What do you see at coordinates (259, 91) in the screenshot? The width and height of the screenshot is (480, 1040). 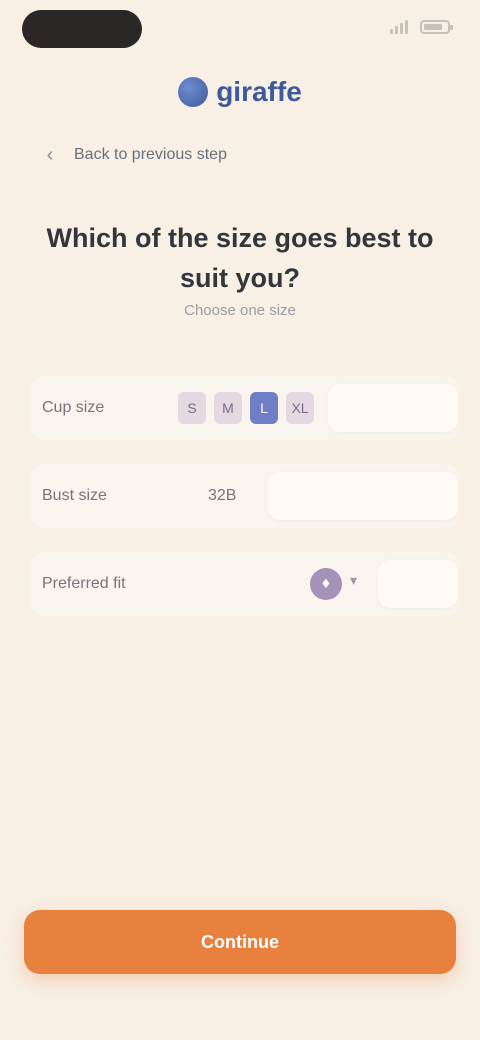 I see `logo-text: giraffe` at bounding box center [259, 91].